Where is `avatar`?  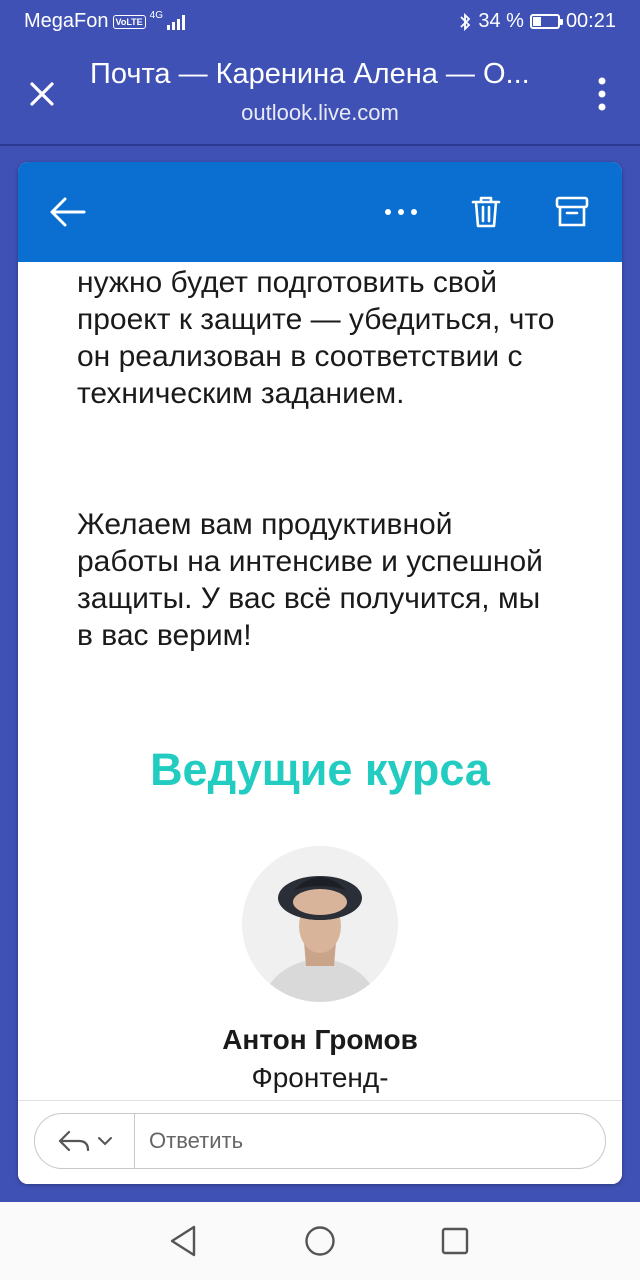 avatar is located at coordinates (320, 924).